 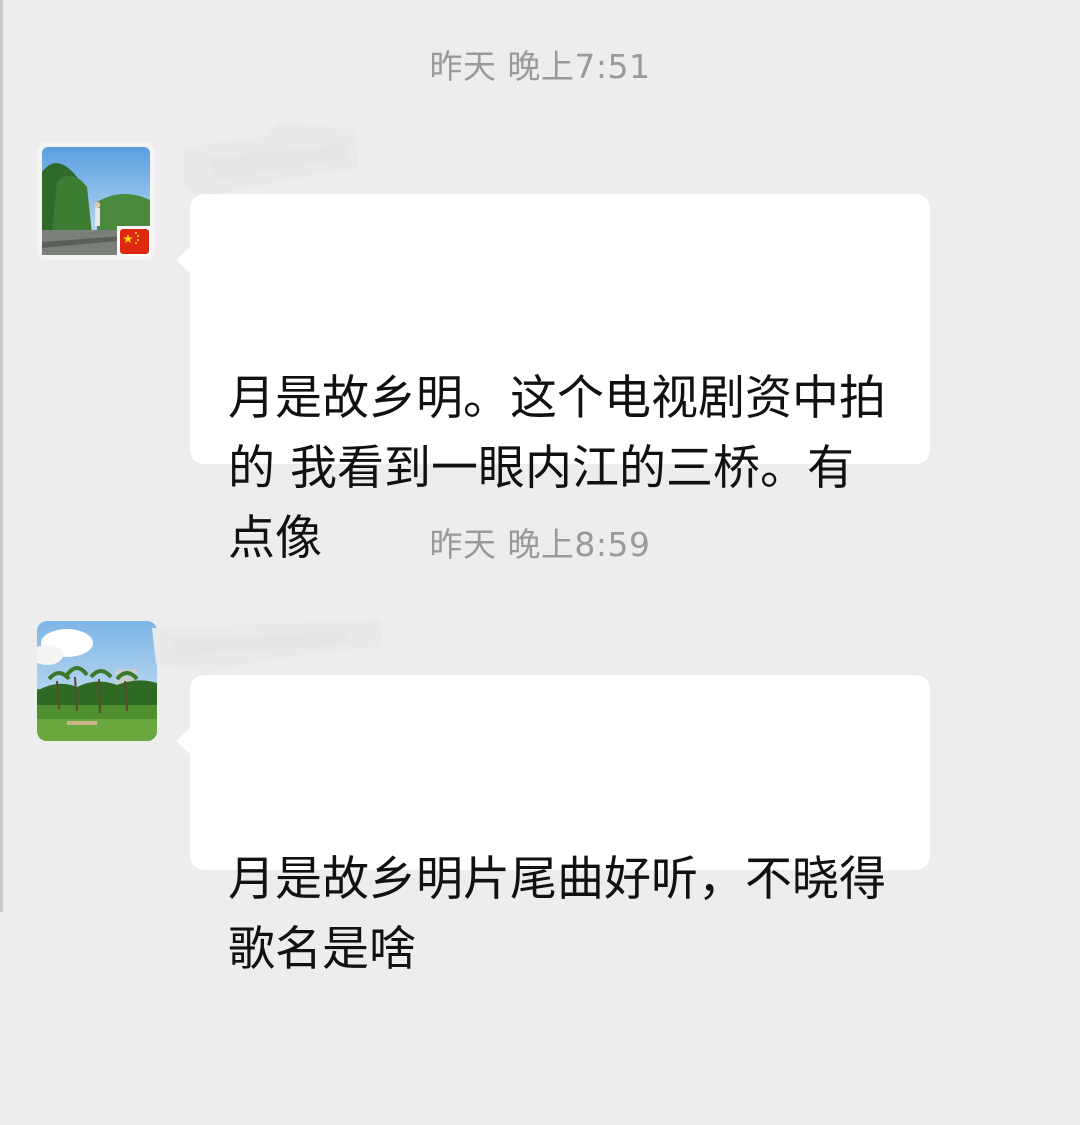 What do you see at coordinates (557, 914) in the screenshot?
I see `message-text: 月是故乡明片尾曲好听，不晓得歌名是啥` at bounding box center [557, 914].